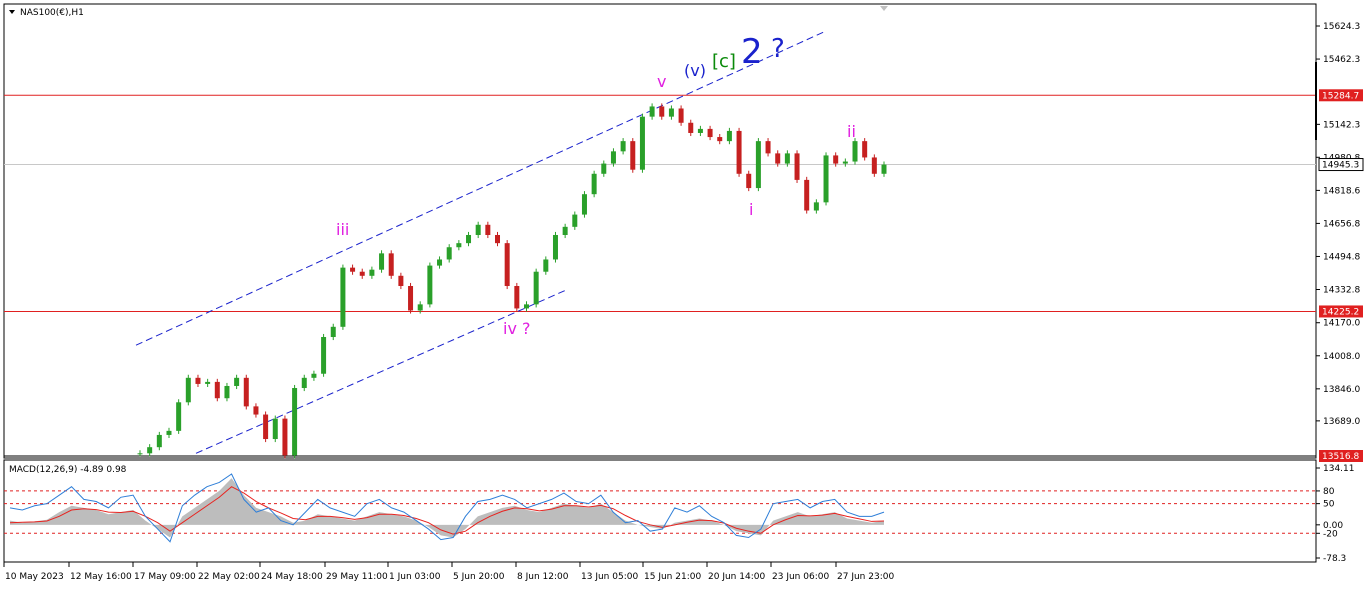  What do you see at coordinates (1341, 291) in the screenshot?
I see `price-axis-tick-label: 14332.8` at bounding box center [1341, 291].